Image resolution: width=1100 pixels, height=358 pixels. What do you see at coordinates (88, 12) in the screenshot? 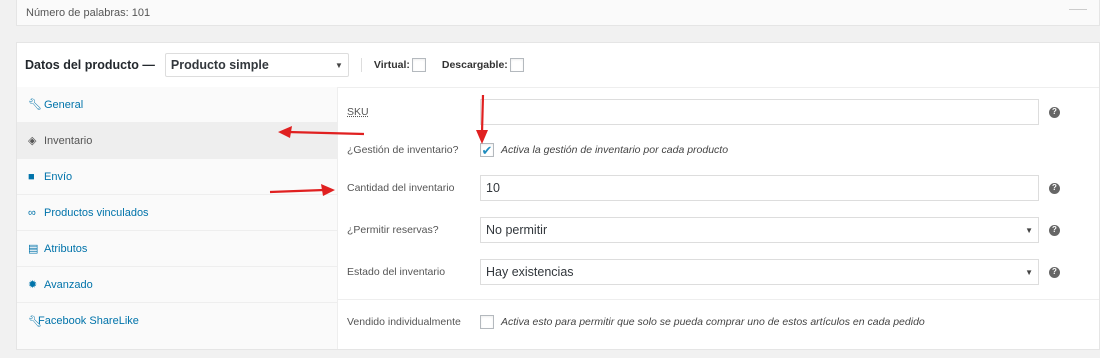
I see `word-count: Número de palabras: 101` at bounding box center [88, 12].